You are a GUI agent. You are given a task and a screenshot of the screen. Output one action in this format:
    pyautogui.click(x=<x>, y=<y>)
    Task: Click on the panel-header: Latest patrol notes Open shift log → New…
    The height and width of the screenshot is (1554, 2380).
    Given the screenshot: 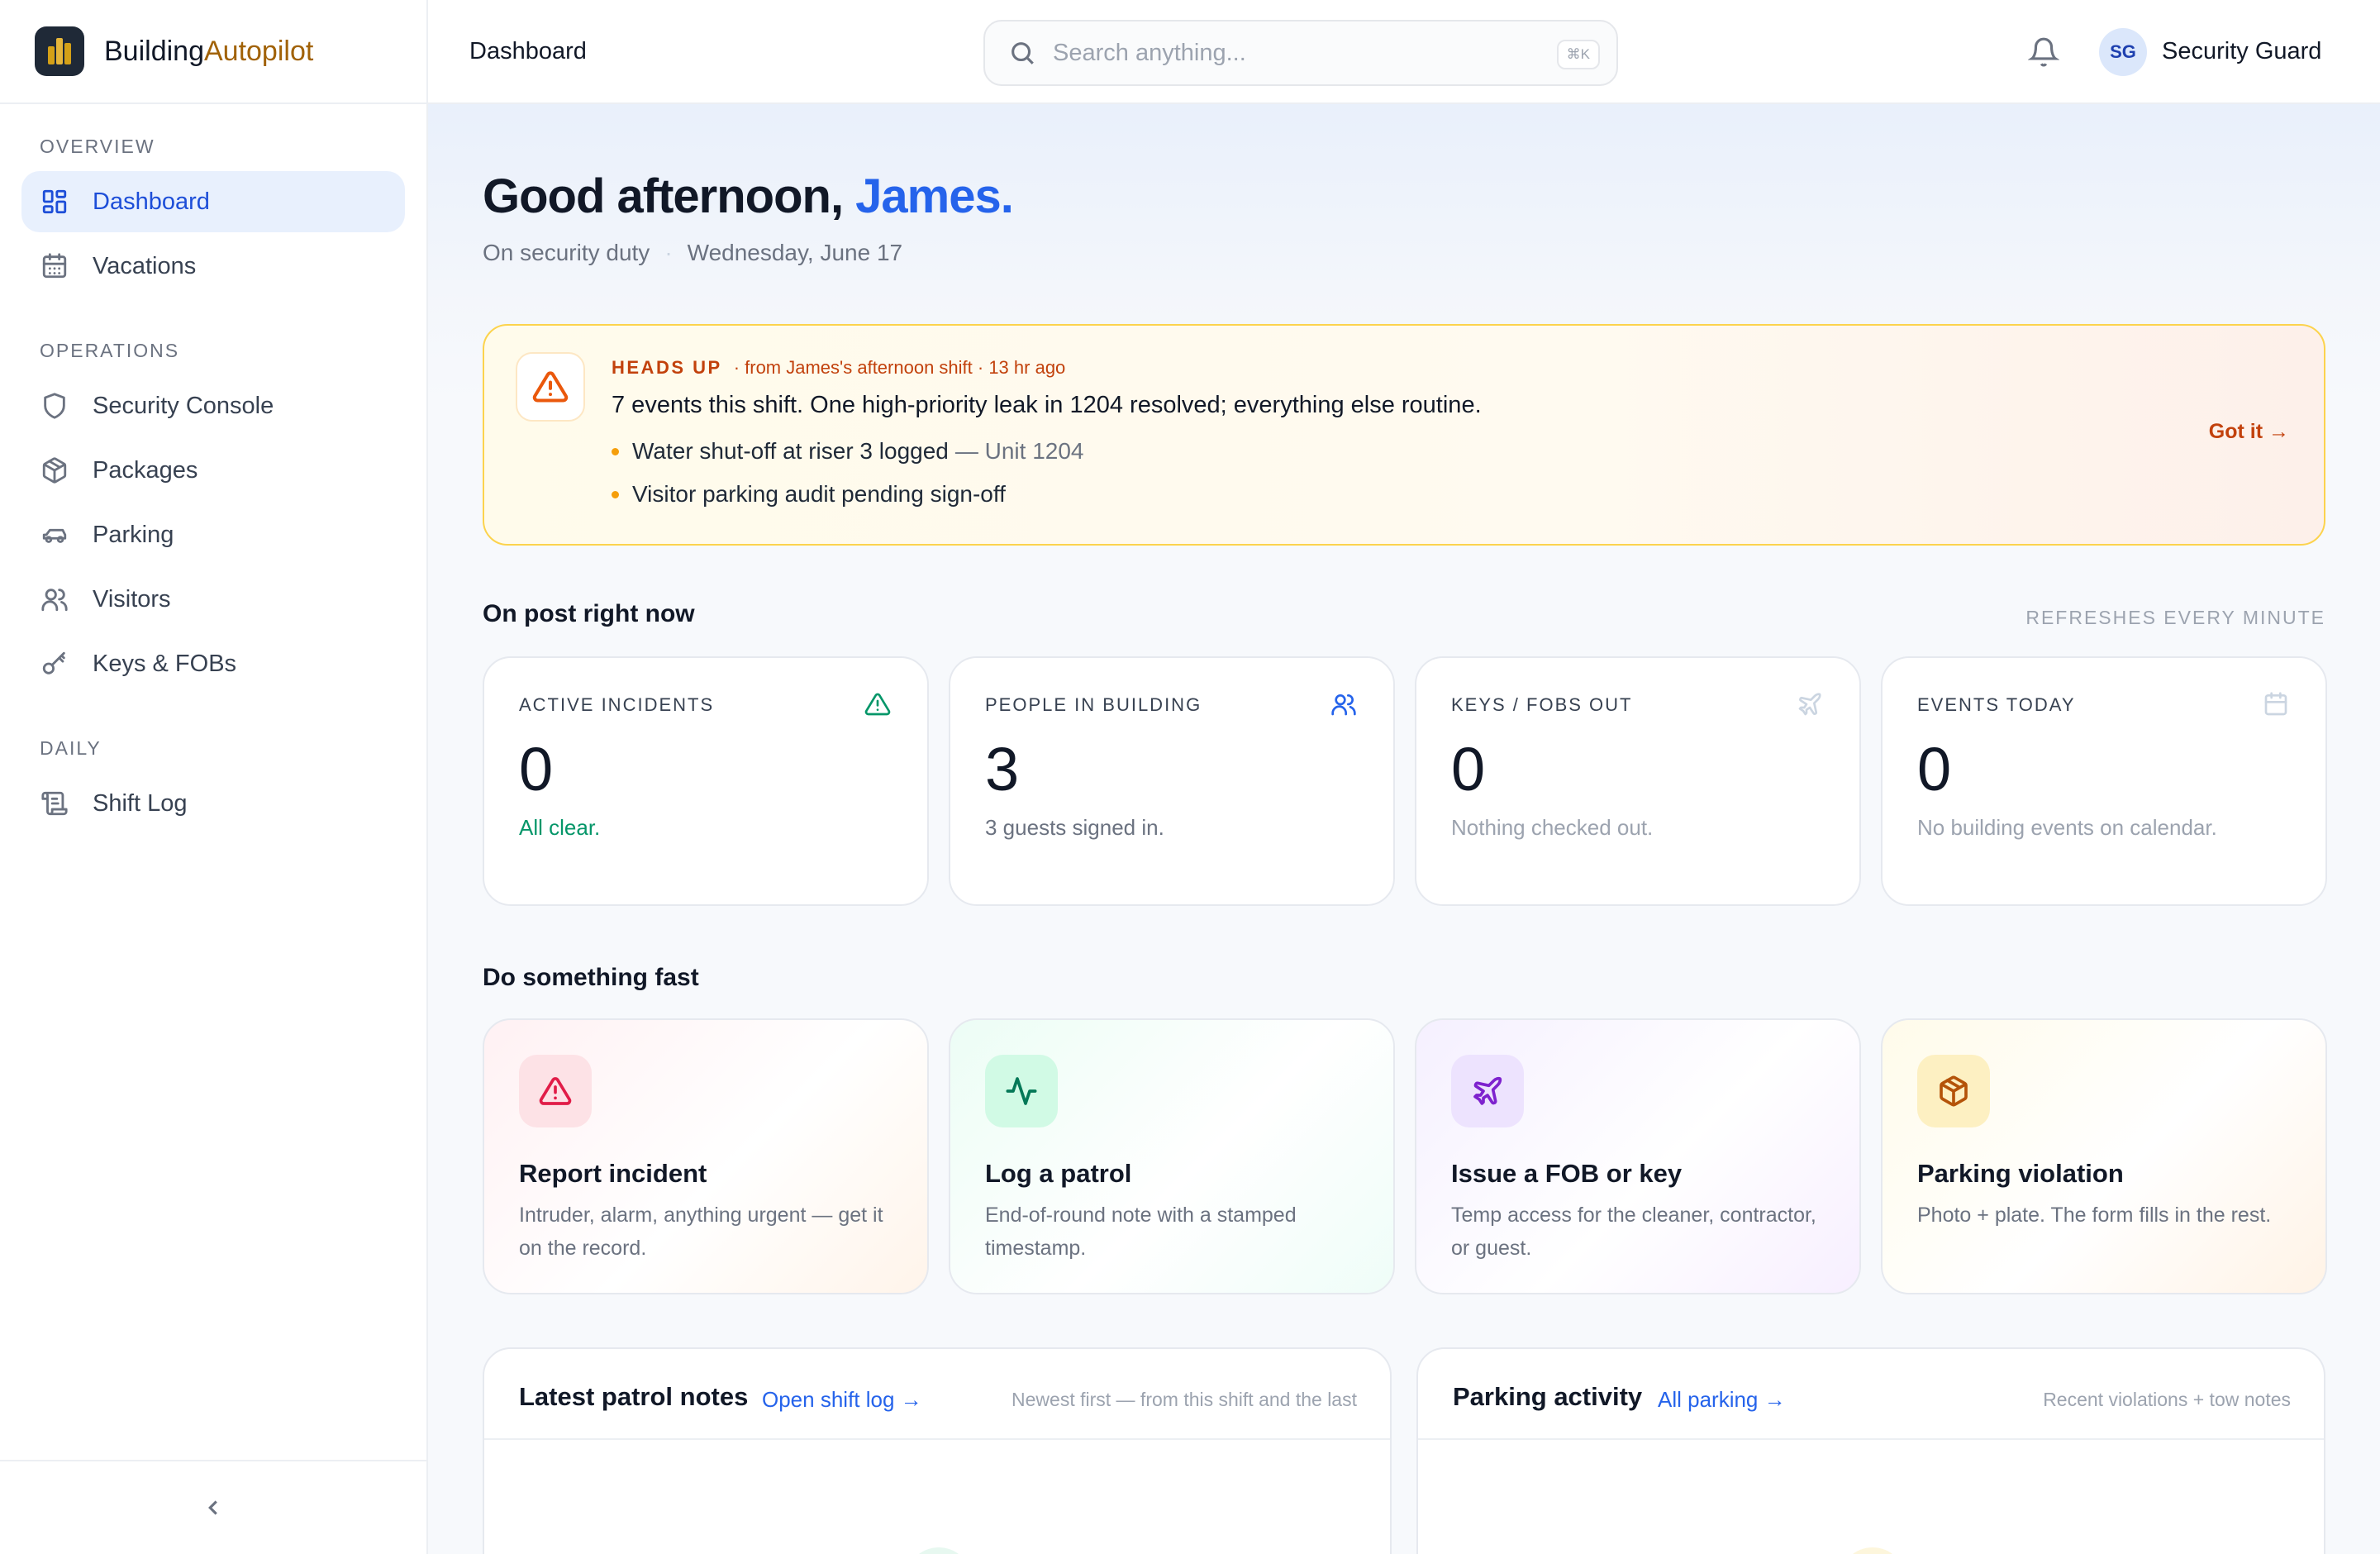 What is the action you would take?
    pyautogui.click(x=937, y=1394)
    